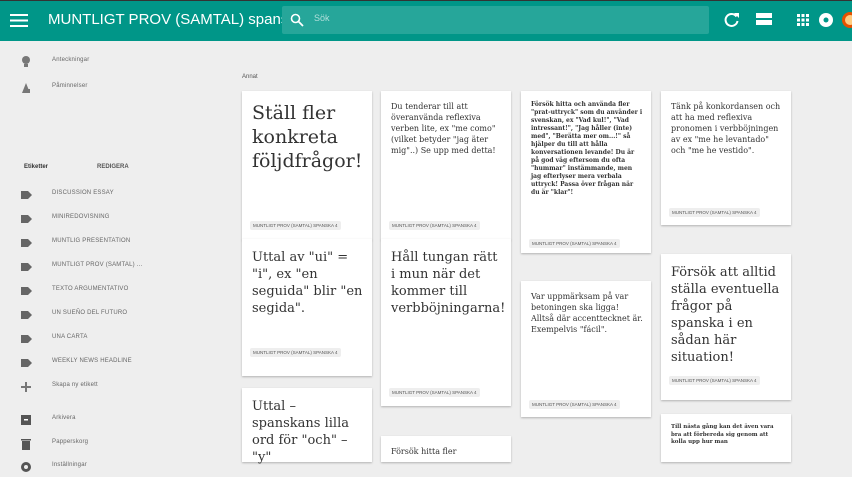 This screenshot has height=477, width=852. I want to click on sidebar-item-reminders: Påminnelser, so click(110, 88).